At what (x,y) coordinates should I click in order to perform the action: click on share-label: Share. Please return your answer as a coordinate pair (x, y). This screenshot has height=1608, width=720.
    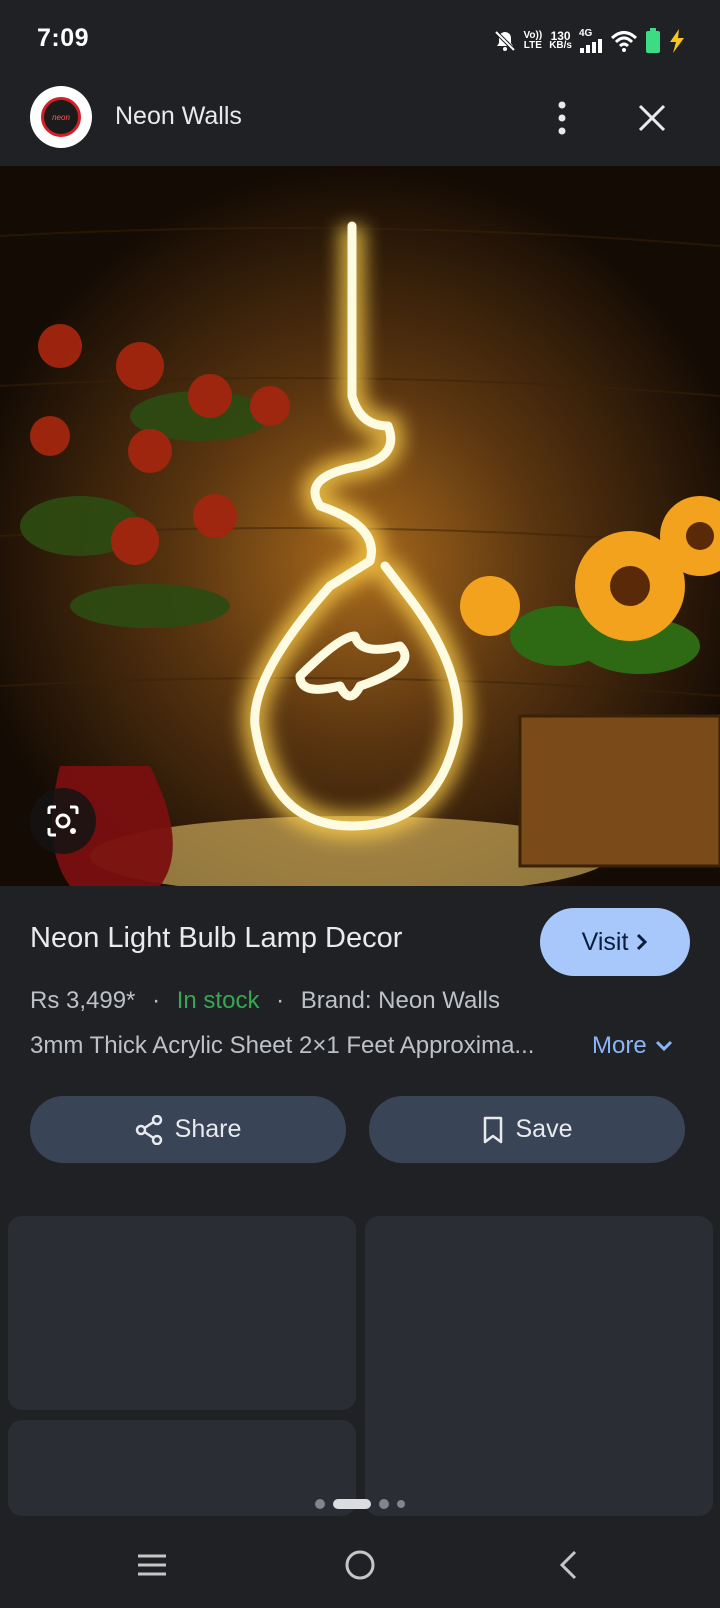
    Looking at the image, I should click on (208, 1129).